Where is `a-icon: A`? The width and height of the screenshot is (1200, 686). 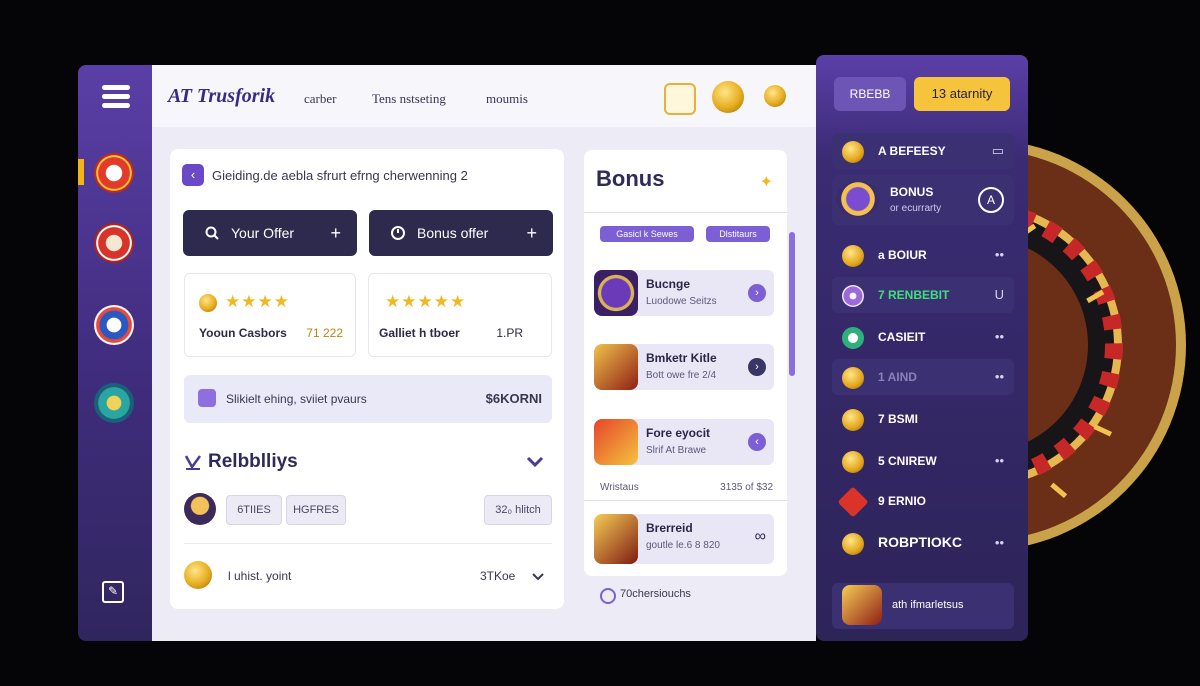
a-icon: A is located at coordinates (991, 200).